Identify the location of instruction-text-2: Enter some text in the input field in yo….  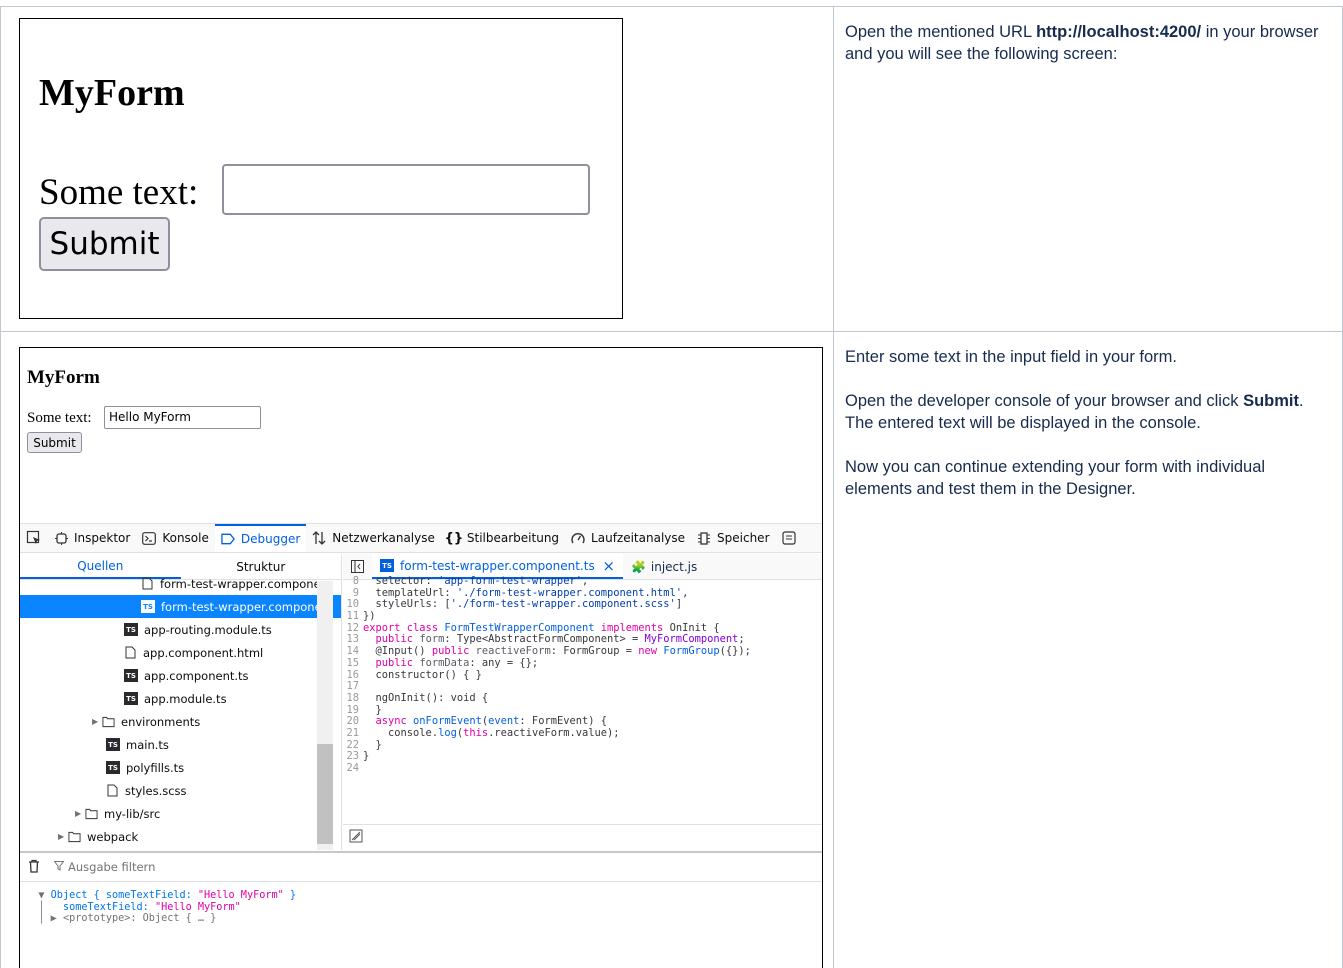
(1088, 416).